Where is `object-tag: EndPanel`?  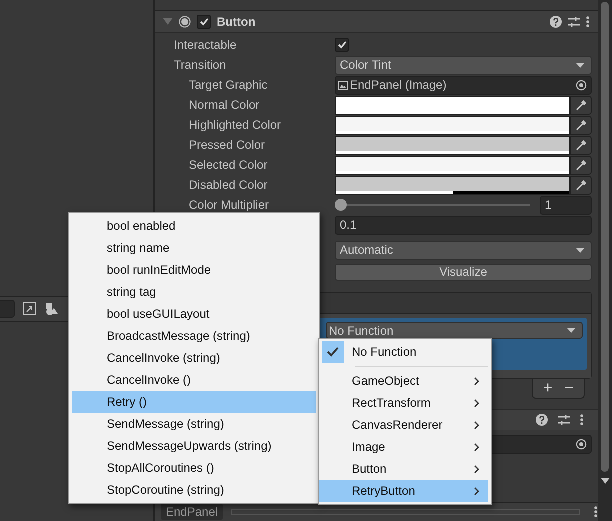
object-tag: EndPanel is located at coordinates (192, 512).